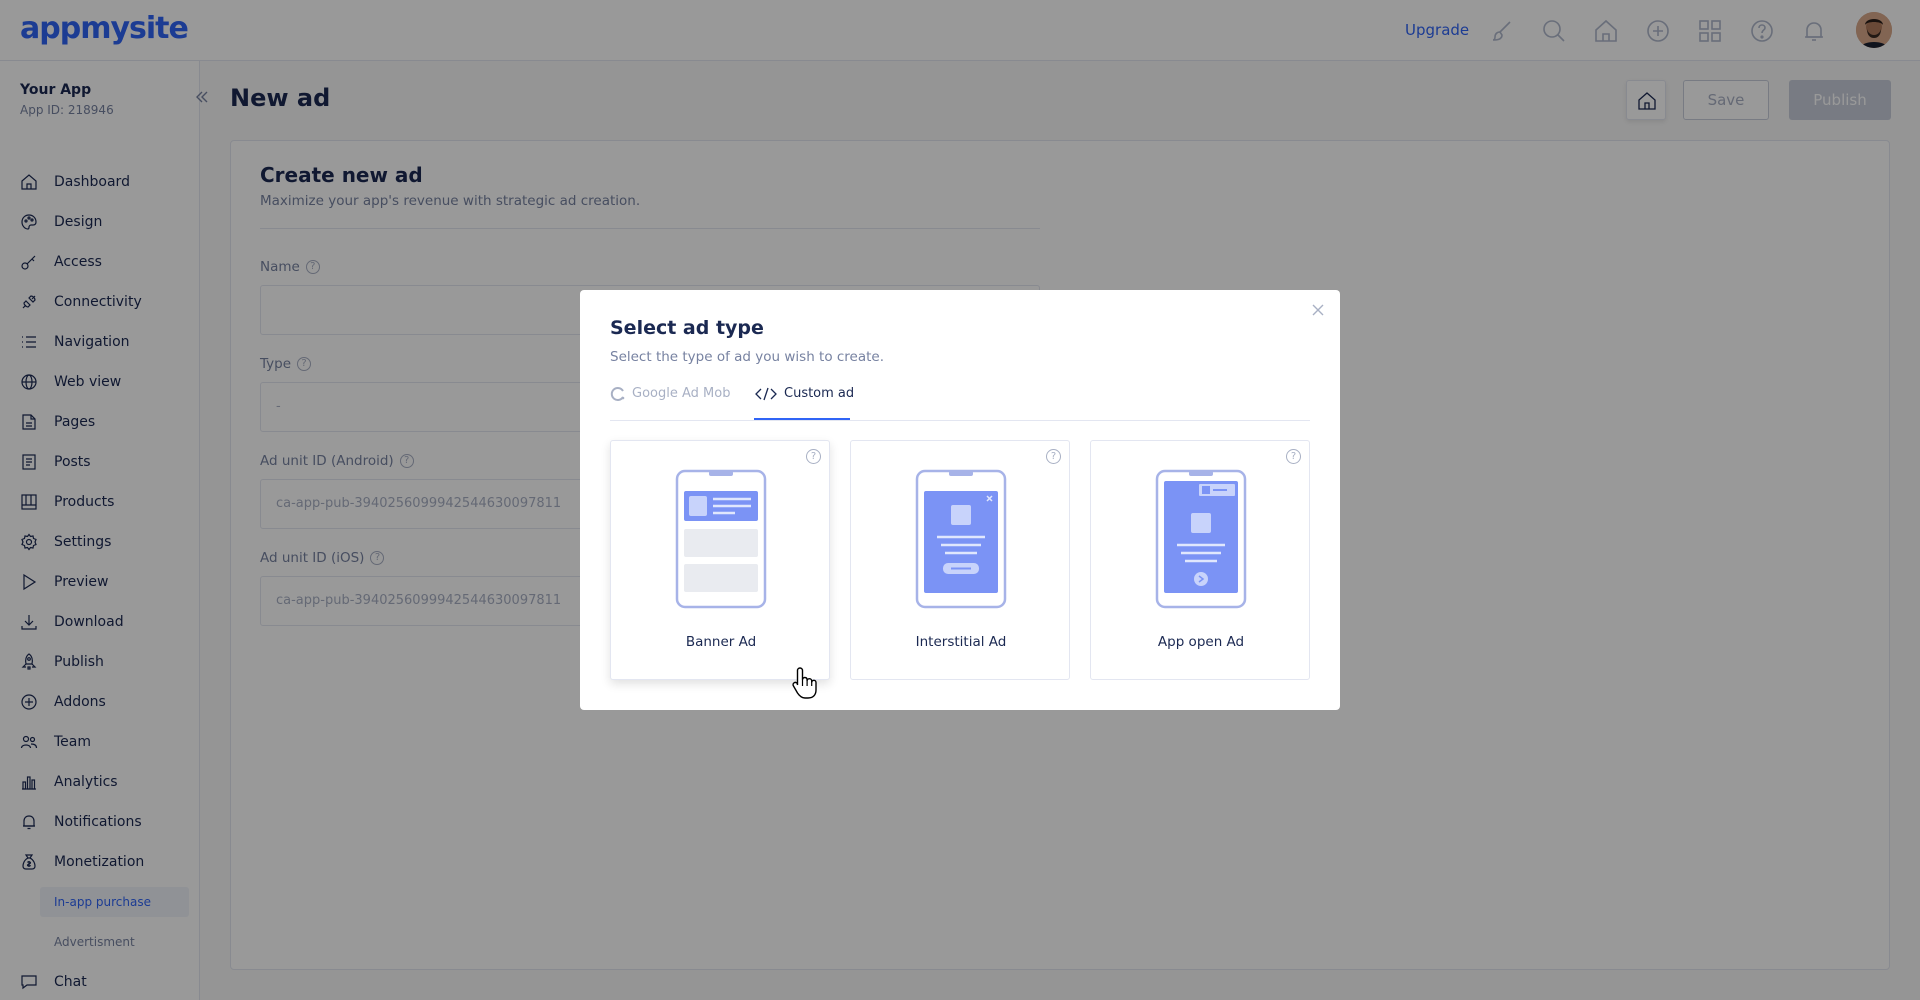 This screenshot has height=1000, width=1920. I want to click on banner-ad-illustration, so click(721, 539).